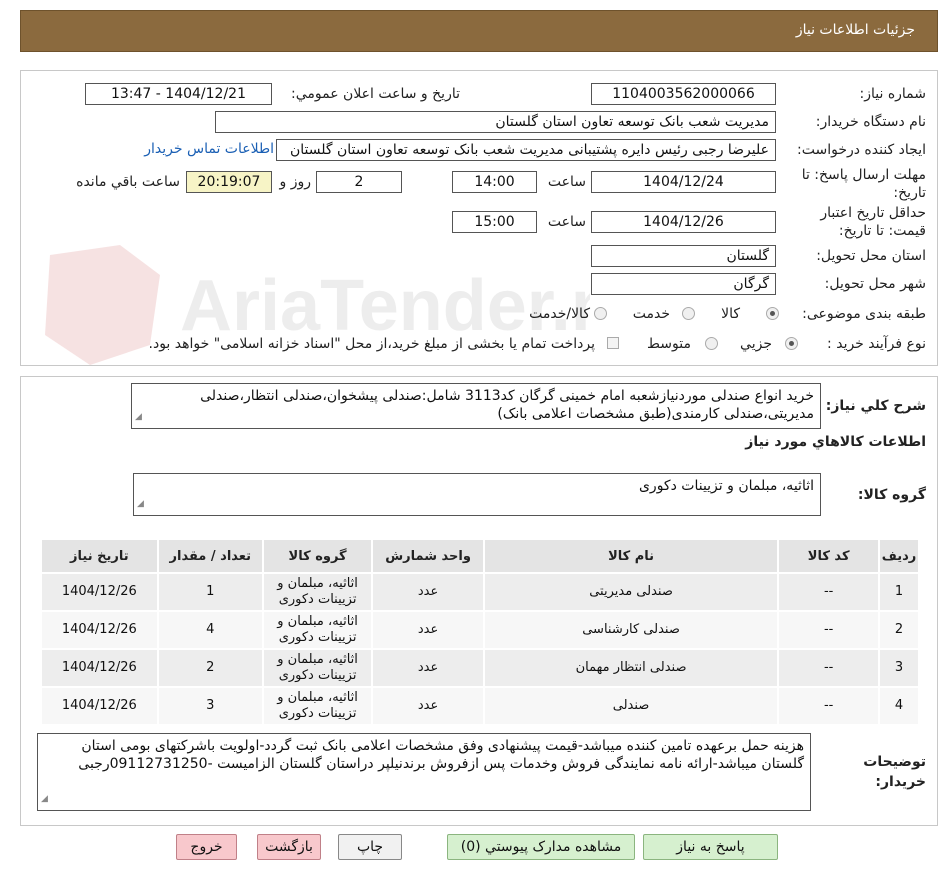 The image size is (944, 880). I want to click on exit-button: خروج, so click(206, 847).